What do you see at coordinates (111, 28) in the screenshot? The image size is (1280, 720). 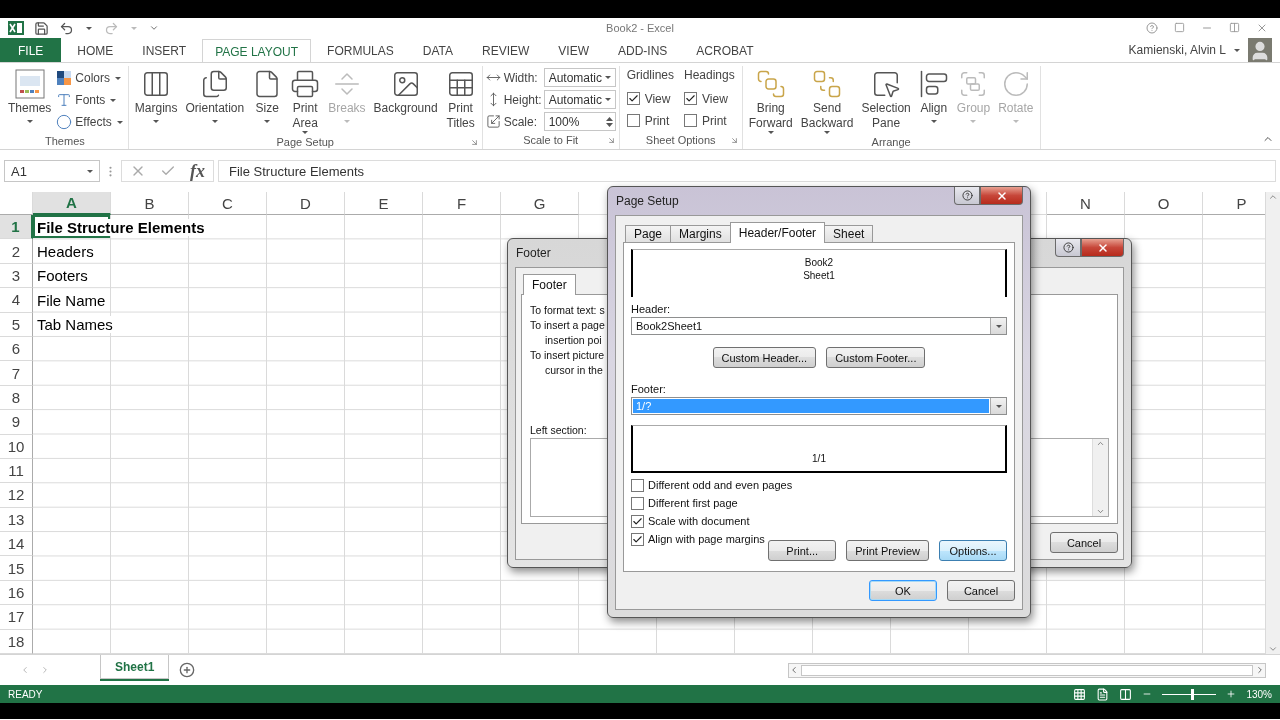 I see `redo-icon` at bounding box center [111, 28].